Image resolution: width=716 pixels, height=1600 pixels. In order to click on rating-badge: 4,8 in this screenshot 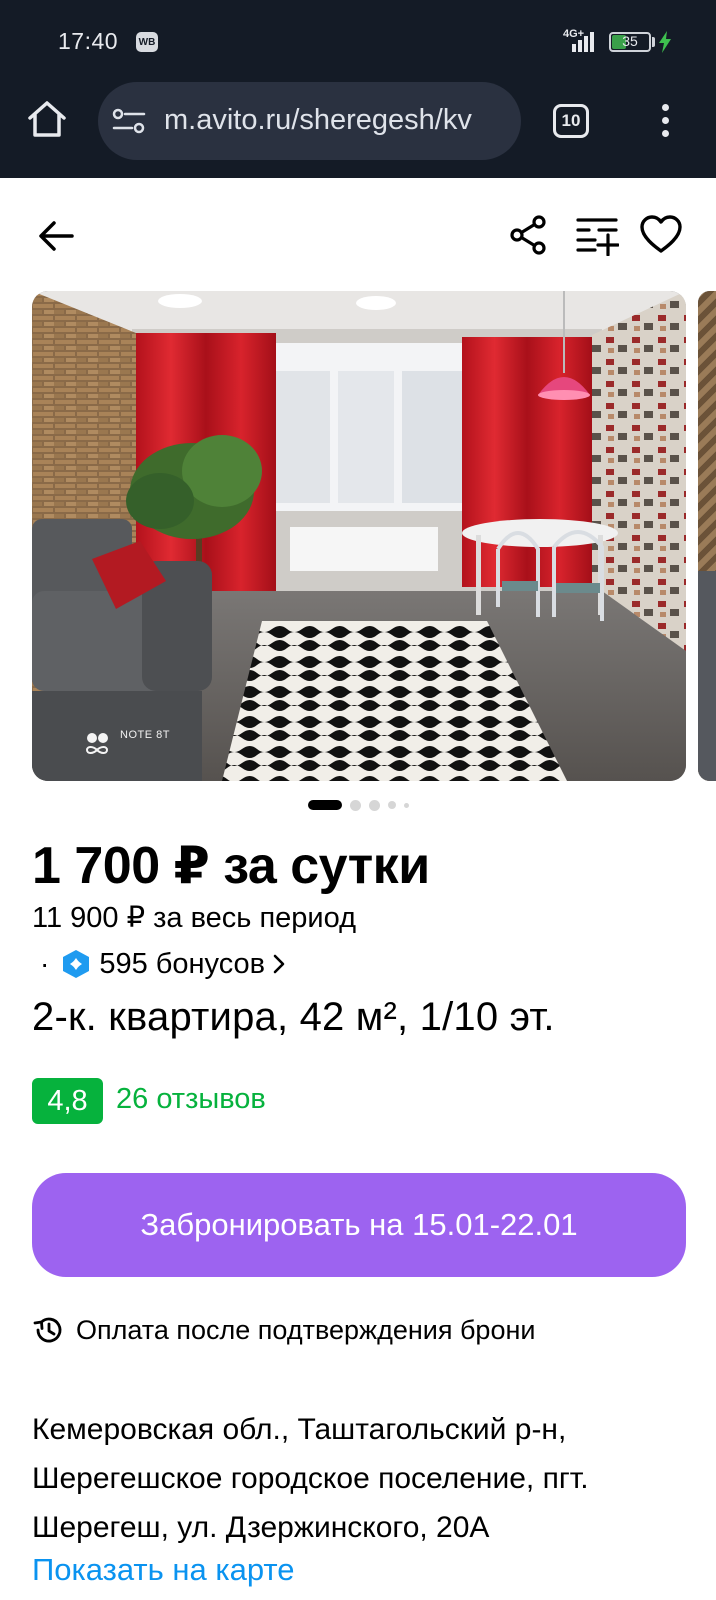, I will do `click(67, 1101)`.